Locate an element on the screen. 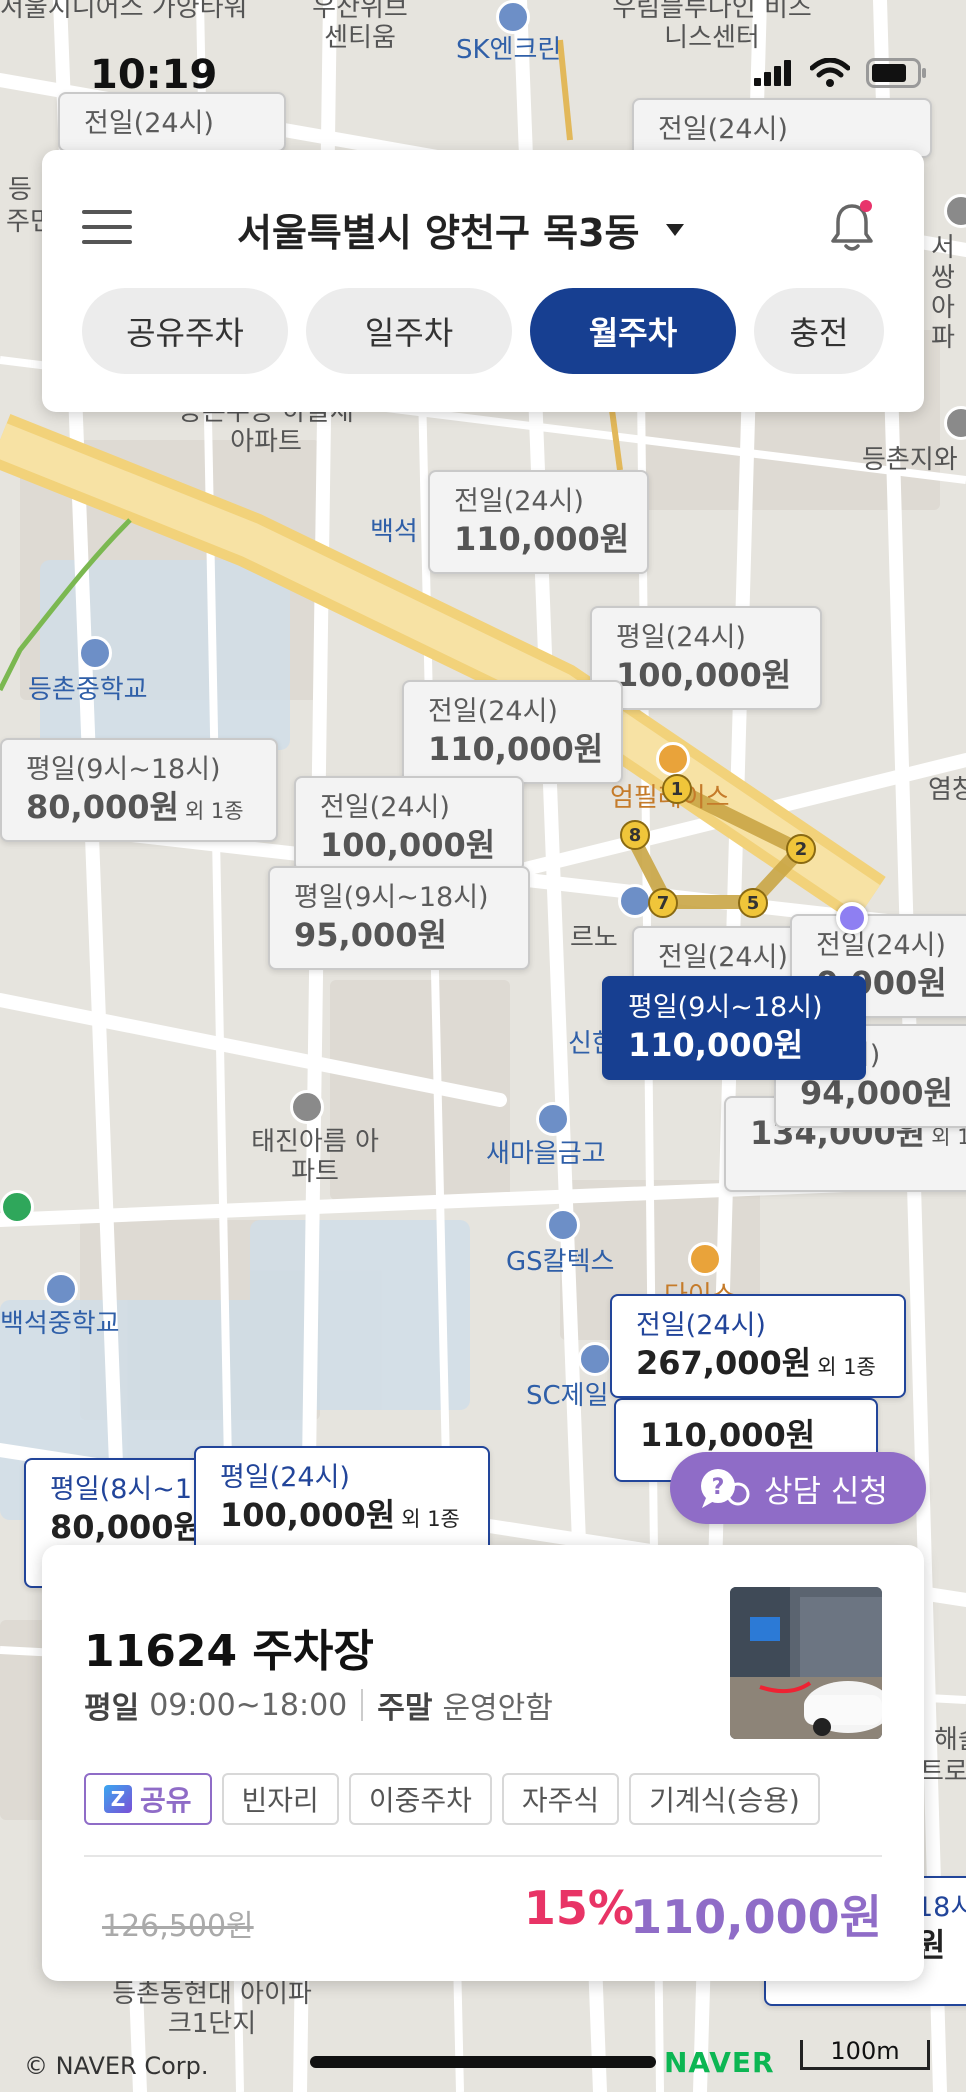  price-marker: 평일(9시~18시) 80,000원 외 1종 is located at coordinates (139, 790).